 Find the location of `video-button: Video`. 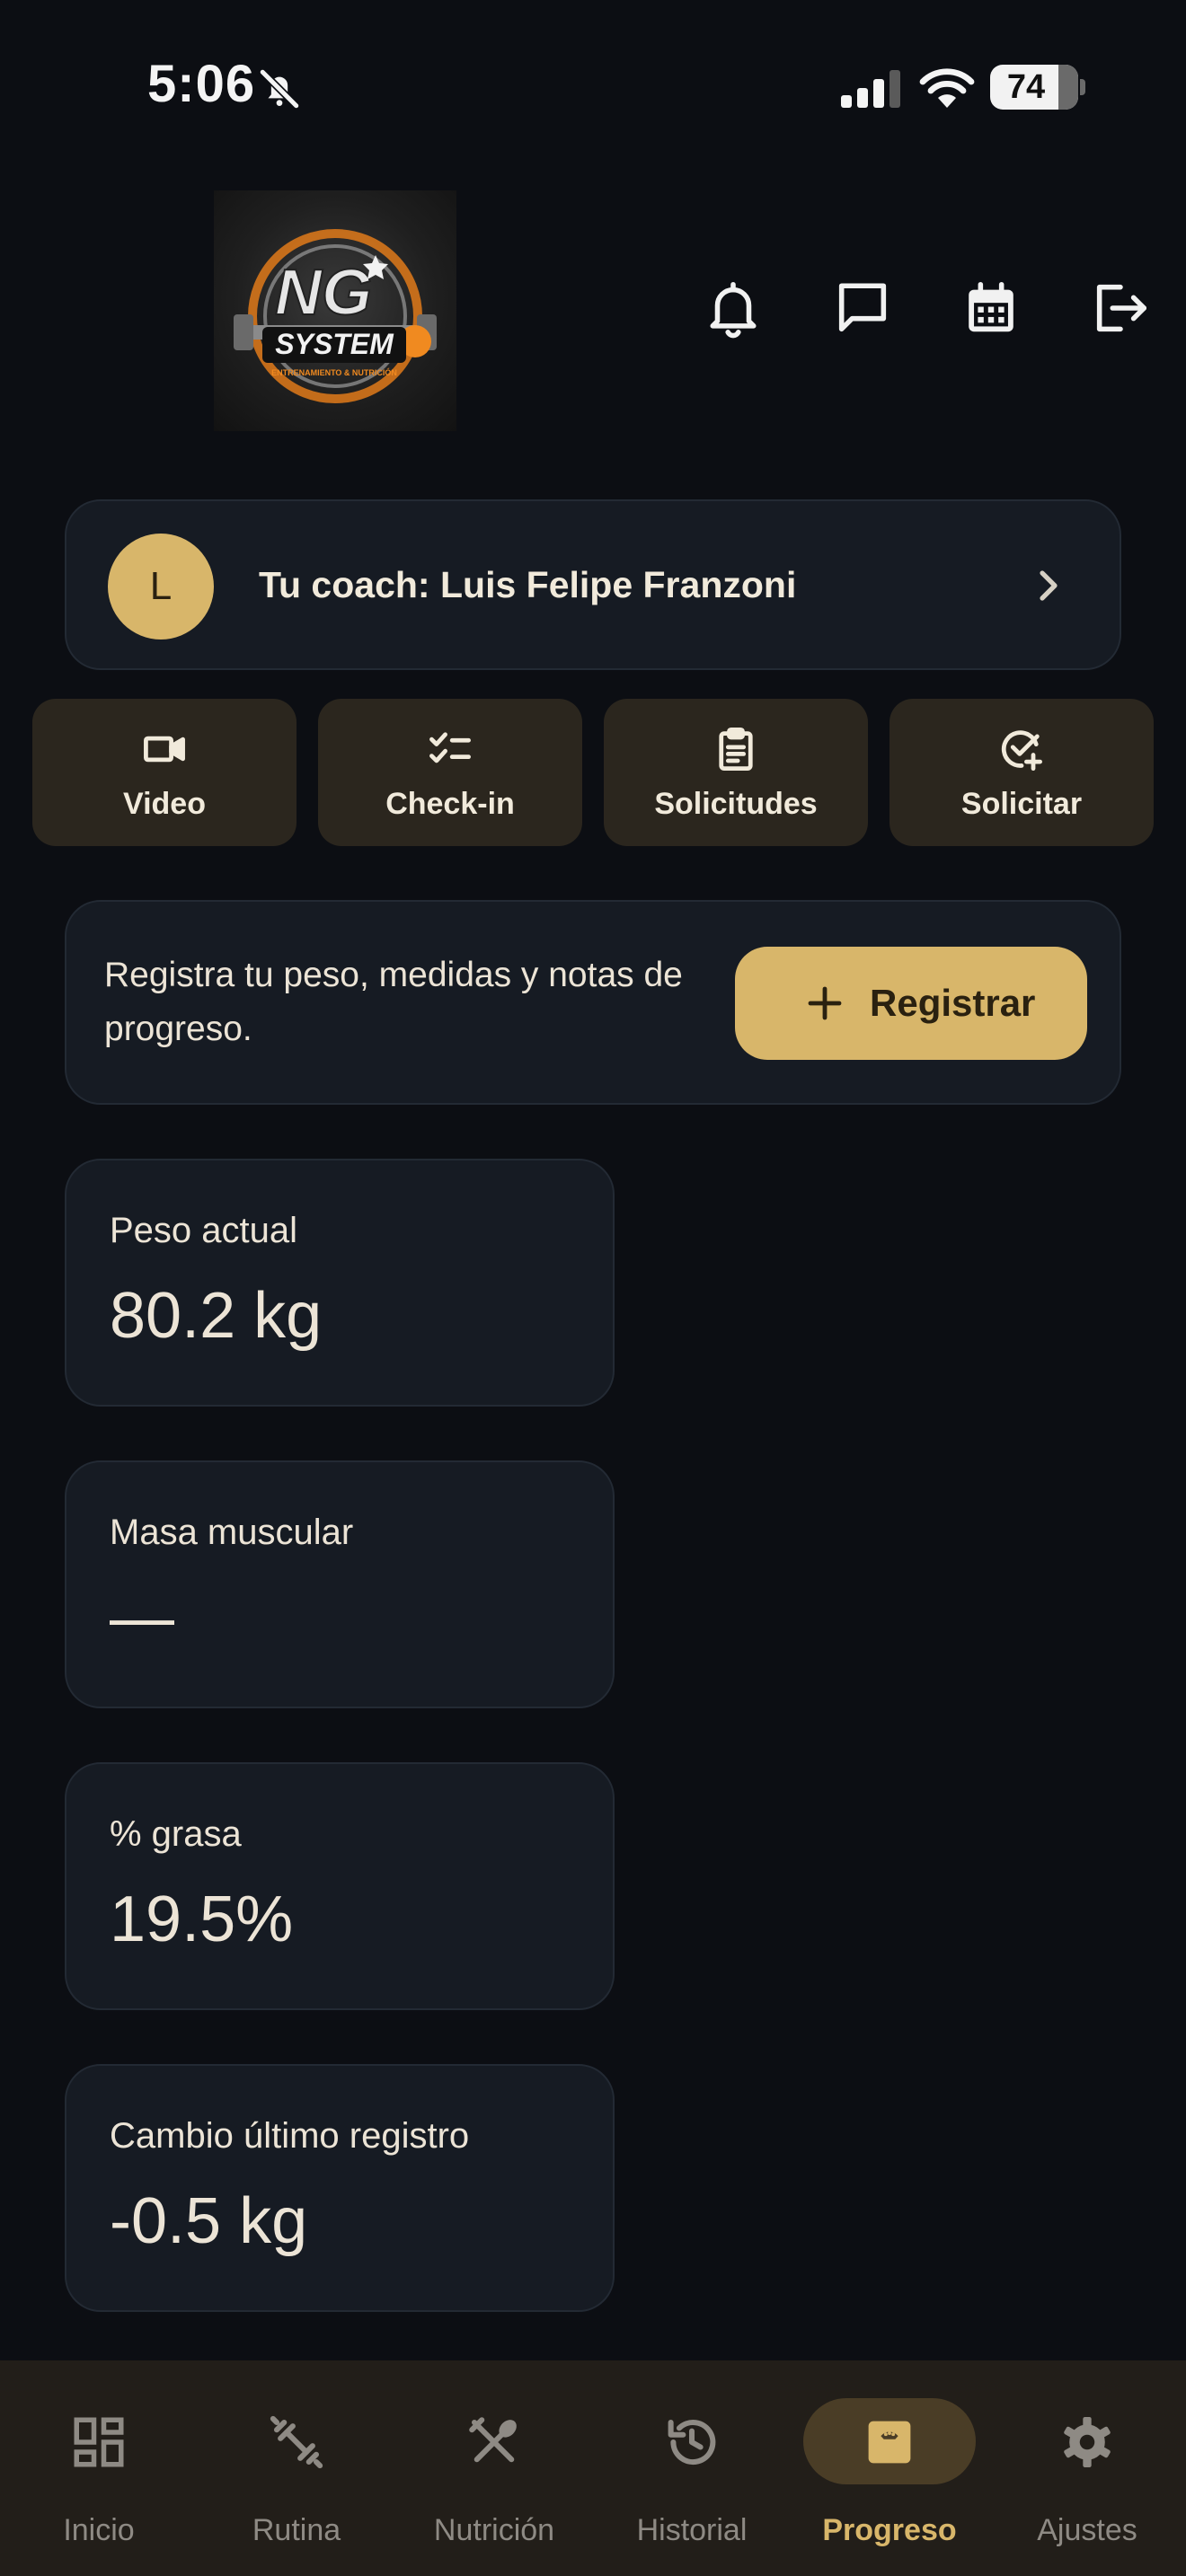

video-button: Video is located at coordinates (164, 772).